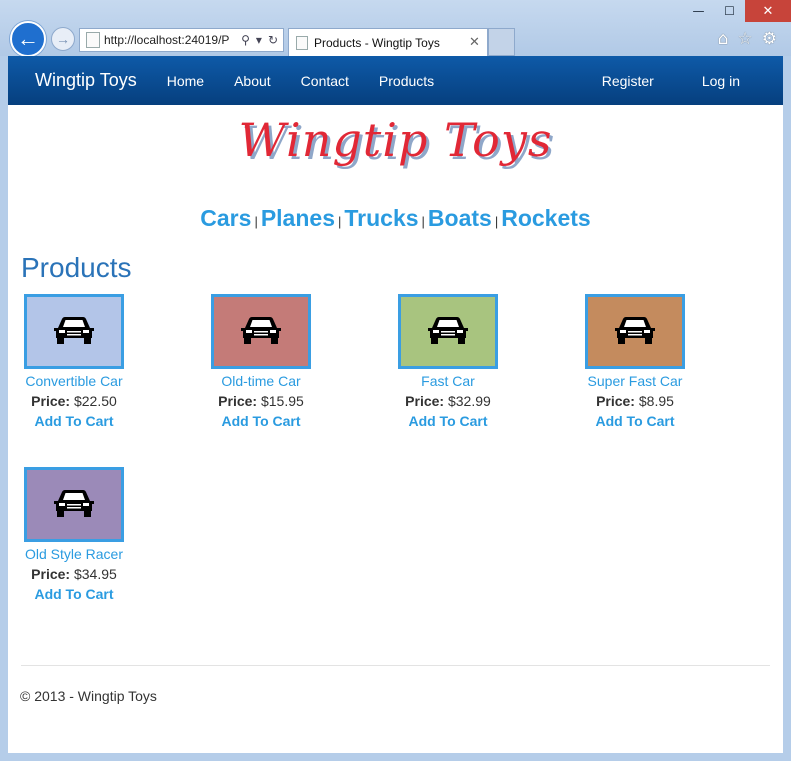 Image resolution: width=791 pixels, height=761 pixels. Describe the element at coordinates (656, 401) in the screenshot. I see `price-value: $8.95` at that location.